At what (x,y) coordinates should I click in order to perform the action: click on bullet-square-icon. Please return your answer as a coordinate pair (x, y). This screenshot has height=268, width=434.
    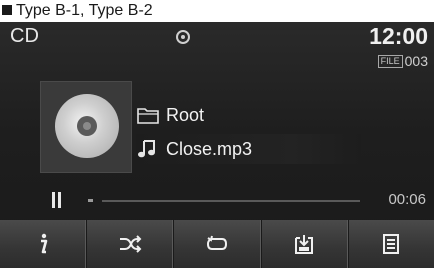
    Looking at the image, I should click on (7, 10).